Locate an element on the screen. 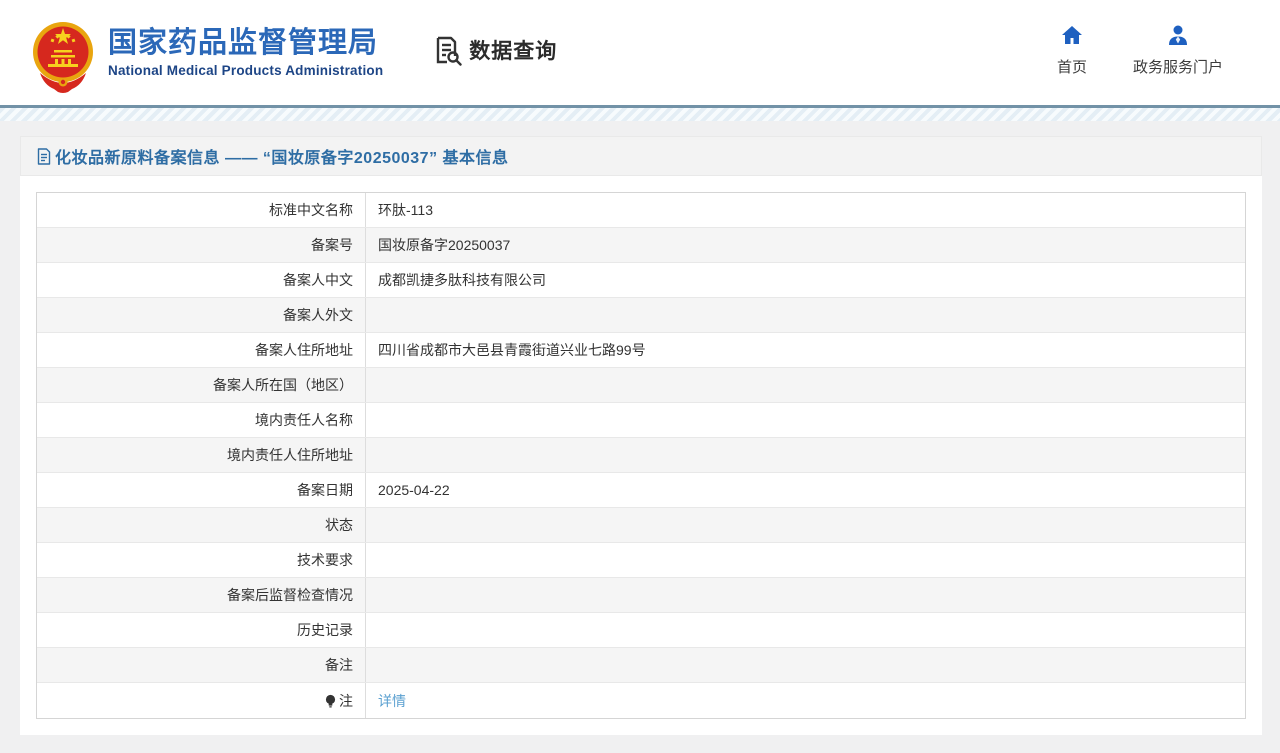  brand-title-en: National Medical Products Administration is located at coordinates (246, 71).